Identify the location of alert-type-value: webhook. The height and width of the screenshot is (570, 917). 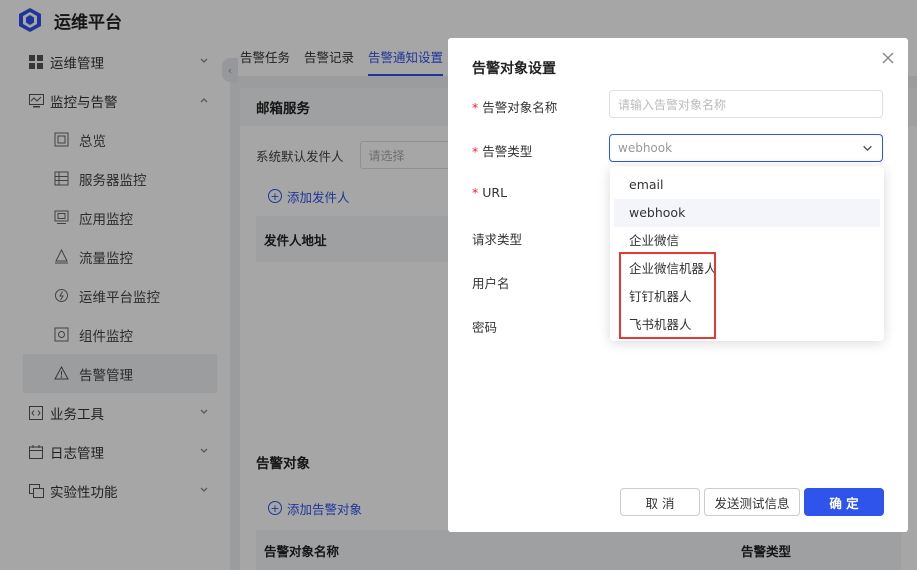
(645, 148).